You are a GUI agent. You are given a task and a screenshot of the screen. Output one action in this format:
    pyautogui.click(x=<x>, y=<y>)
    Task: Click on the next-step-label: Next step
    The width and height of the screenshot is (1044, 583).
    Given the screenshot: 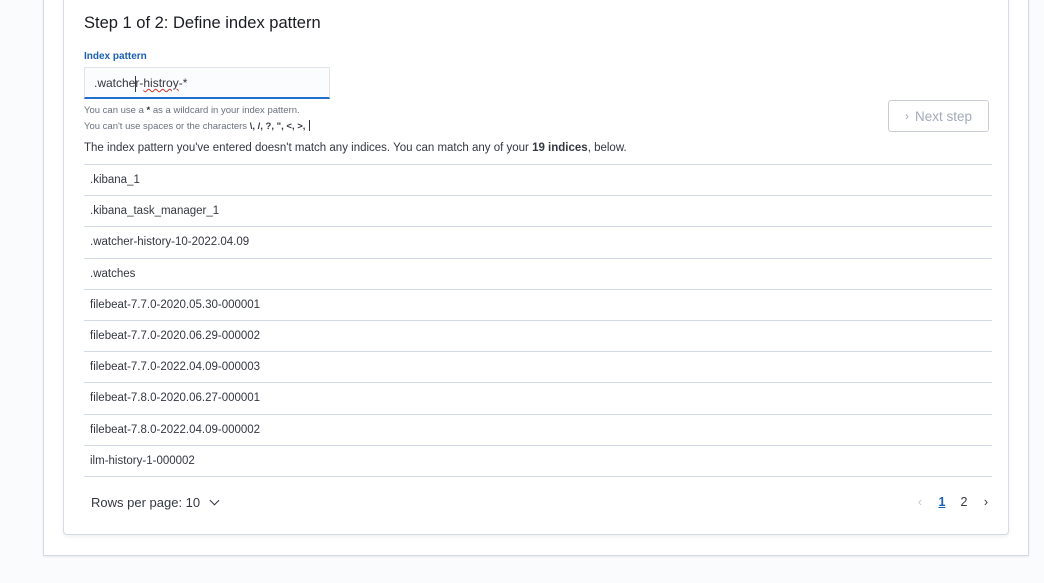 What is the action you would take?
    pyautogui.click(x=943, y=116)
    